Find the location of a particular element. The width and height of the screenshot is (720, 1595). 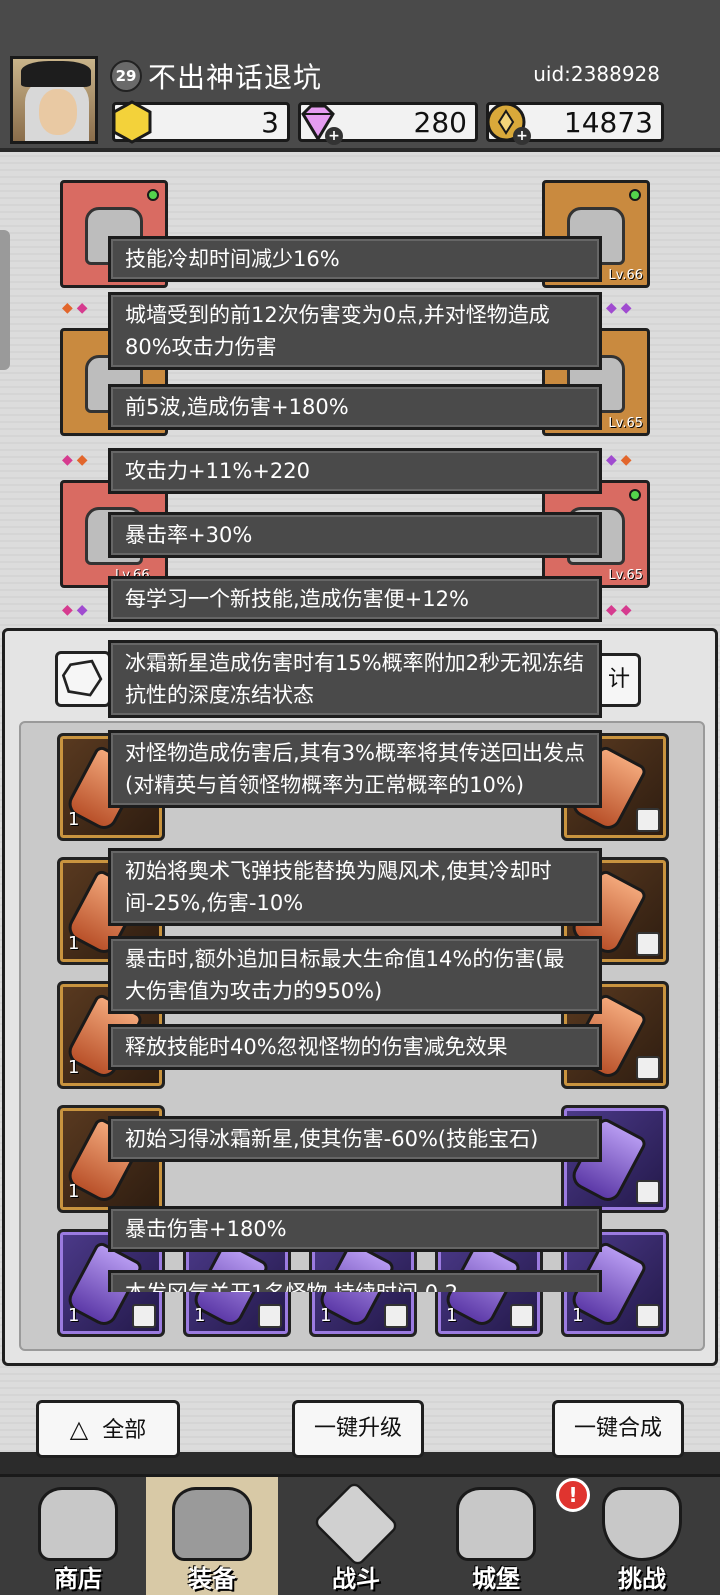

filter-all-label: 全部 is located at coordinates (124, 1430).